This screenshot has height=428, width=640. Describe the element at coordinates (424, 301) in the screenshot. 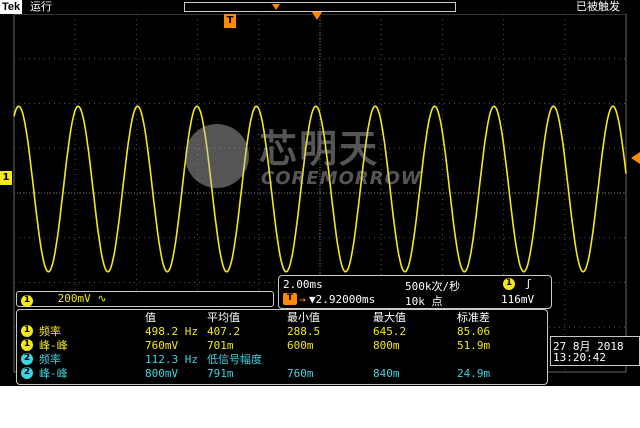

I see `record-length: 10k 点` at that location.